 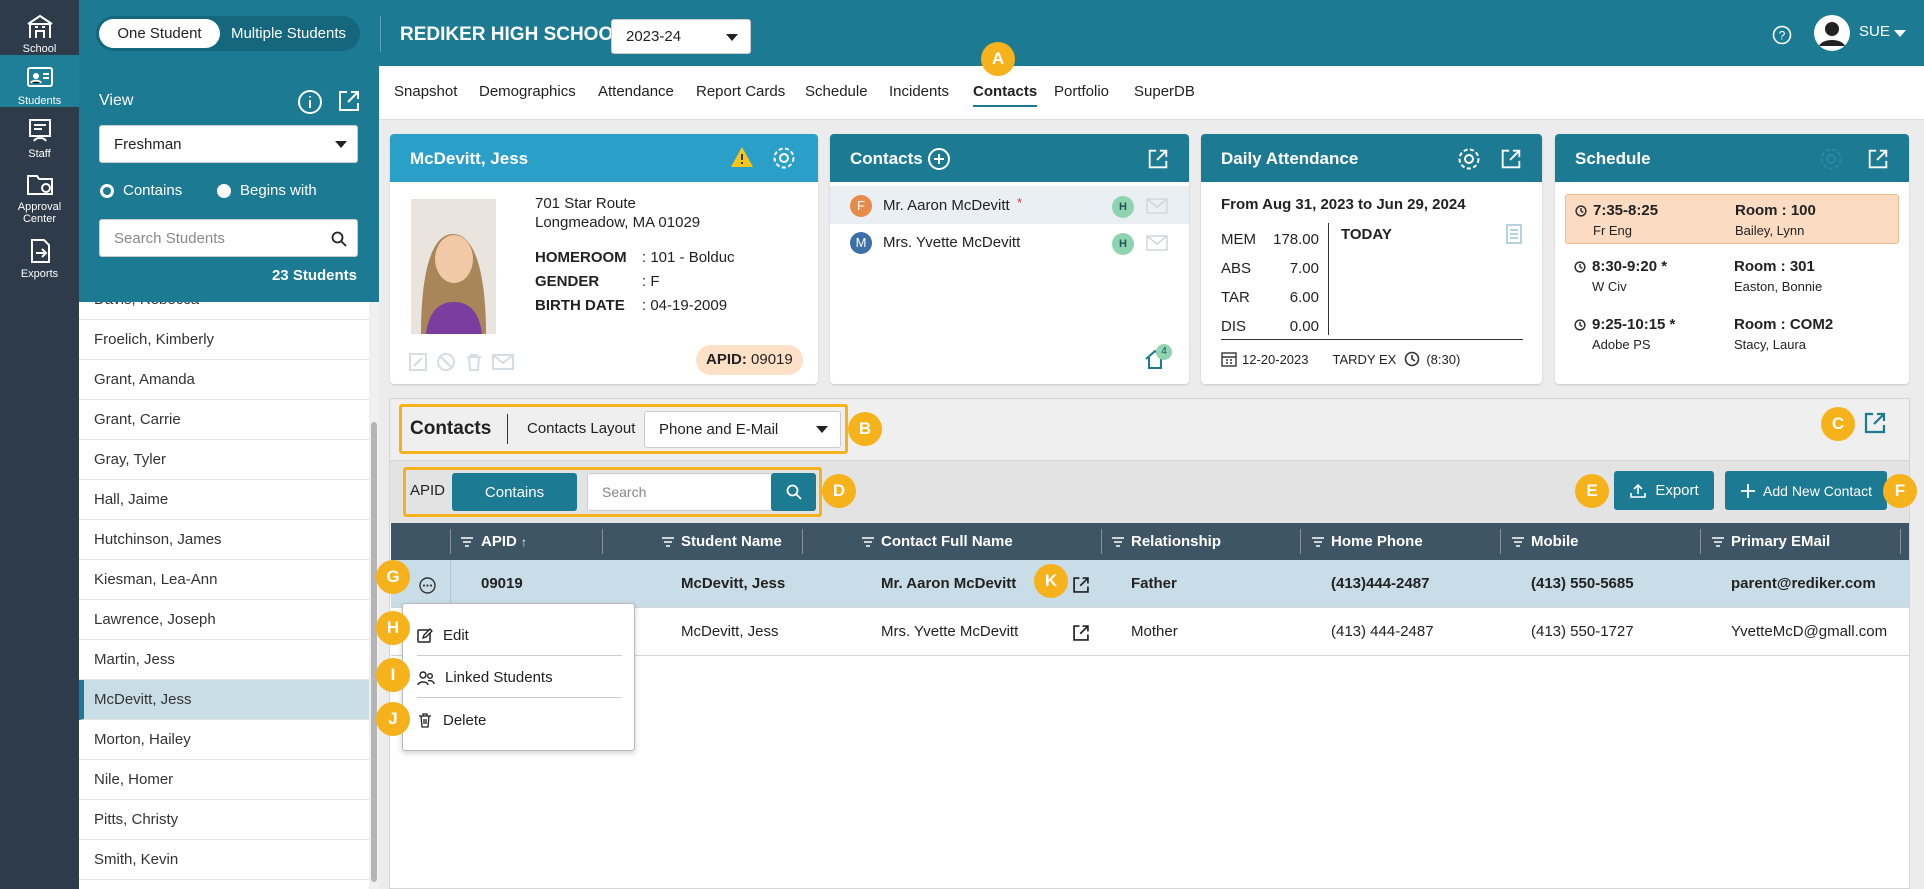 What do you see at coordinates (39, 138) in the screenshot?
I see `rail-staff: Staff` at bounding box center [39, 138].